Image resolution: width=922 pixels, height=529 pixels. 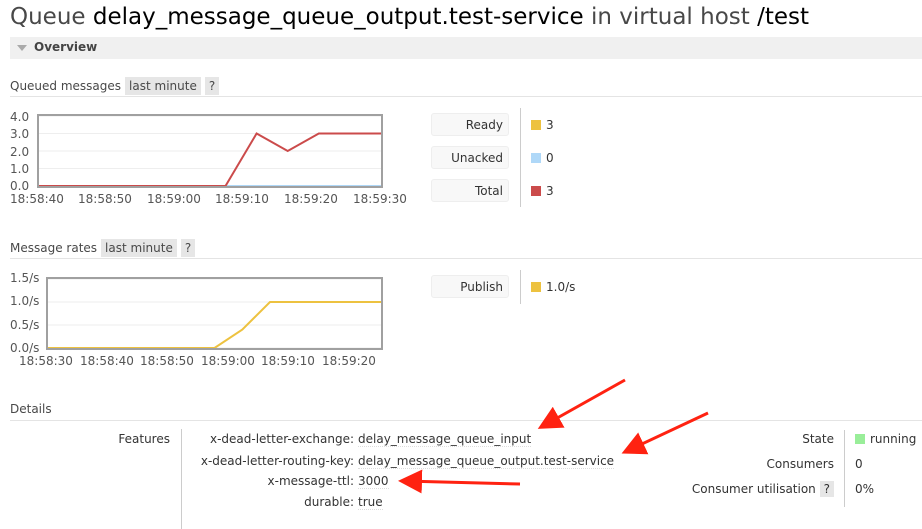 I want to click on annotation-arrows, so click(x=553, y=436).